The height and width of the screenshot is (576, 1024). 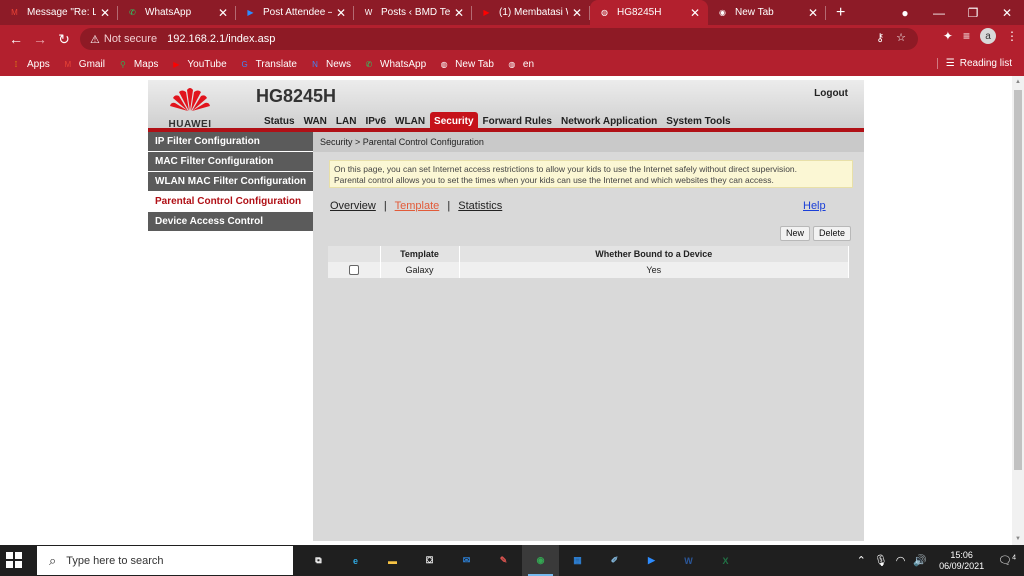 I want to click on bookmark-youtube: ▶ YouTube, so click(x=198, y=65).